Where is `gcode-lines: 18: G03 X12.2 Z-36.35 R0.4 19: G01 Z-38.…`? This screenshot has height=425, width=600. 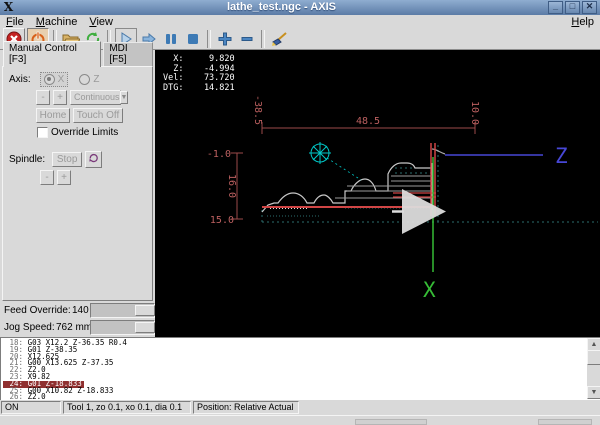 gcode-lines: 18: G03 X12.2 Z-36.35 R0.4 19: G01 Z-38.… is located at coordinates (294, 369).